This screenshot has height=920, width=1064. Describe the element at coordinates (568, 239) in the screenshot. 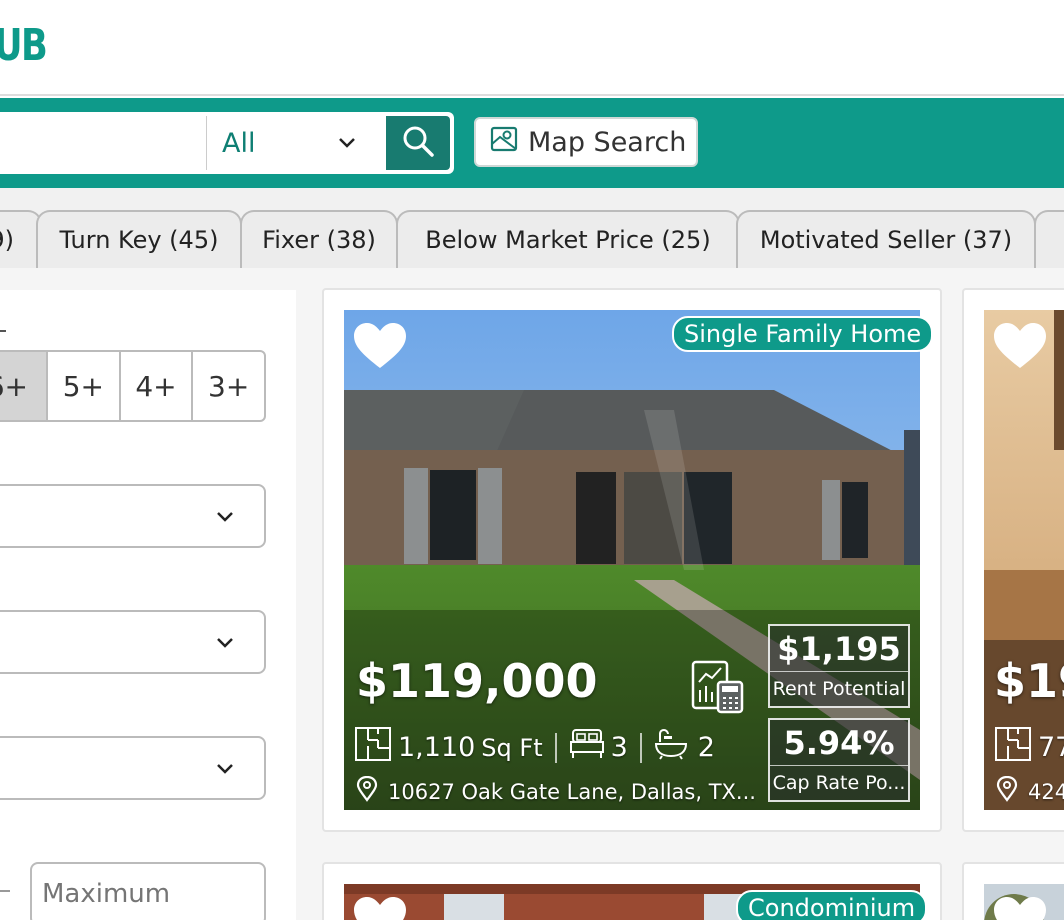

I see `tab-below-market-price: Below Market Price (25)` at that location.